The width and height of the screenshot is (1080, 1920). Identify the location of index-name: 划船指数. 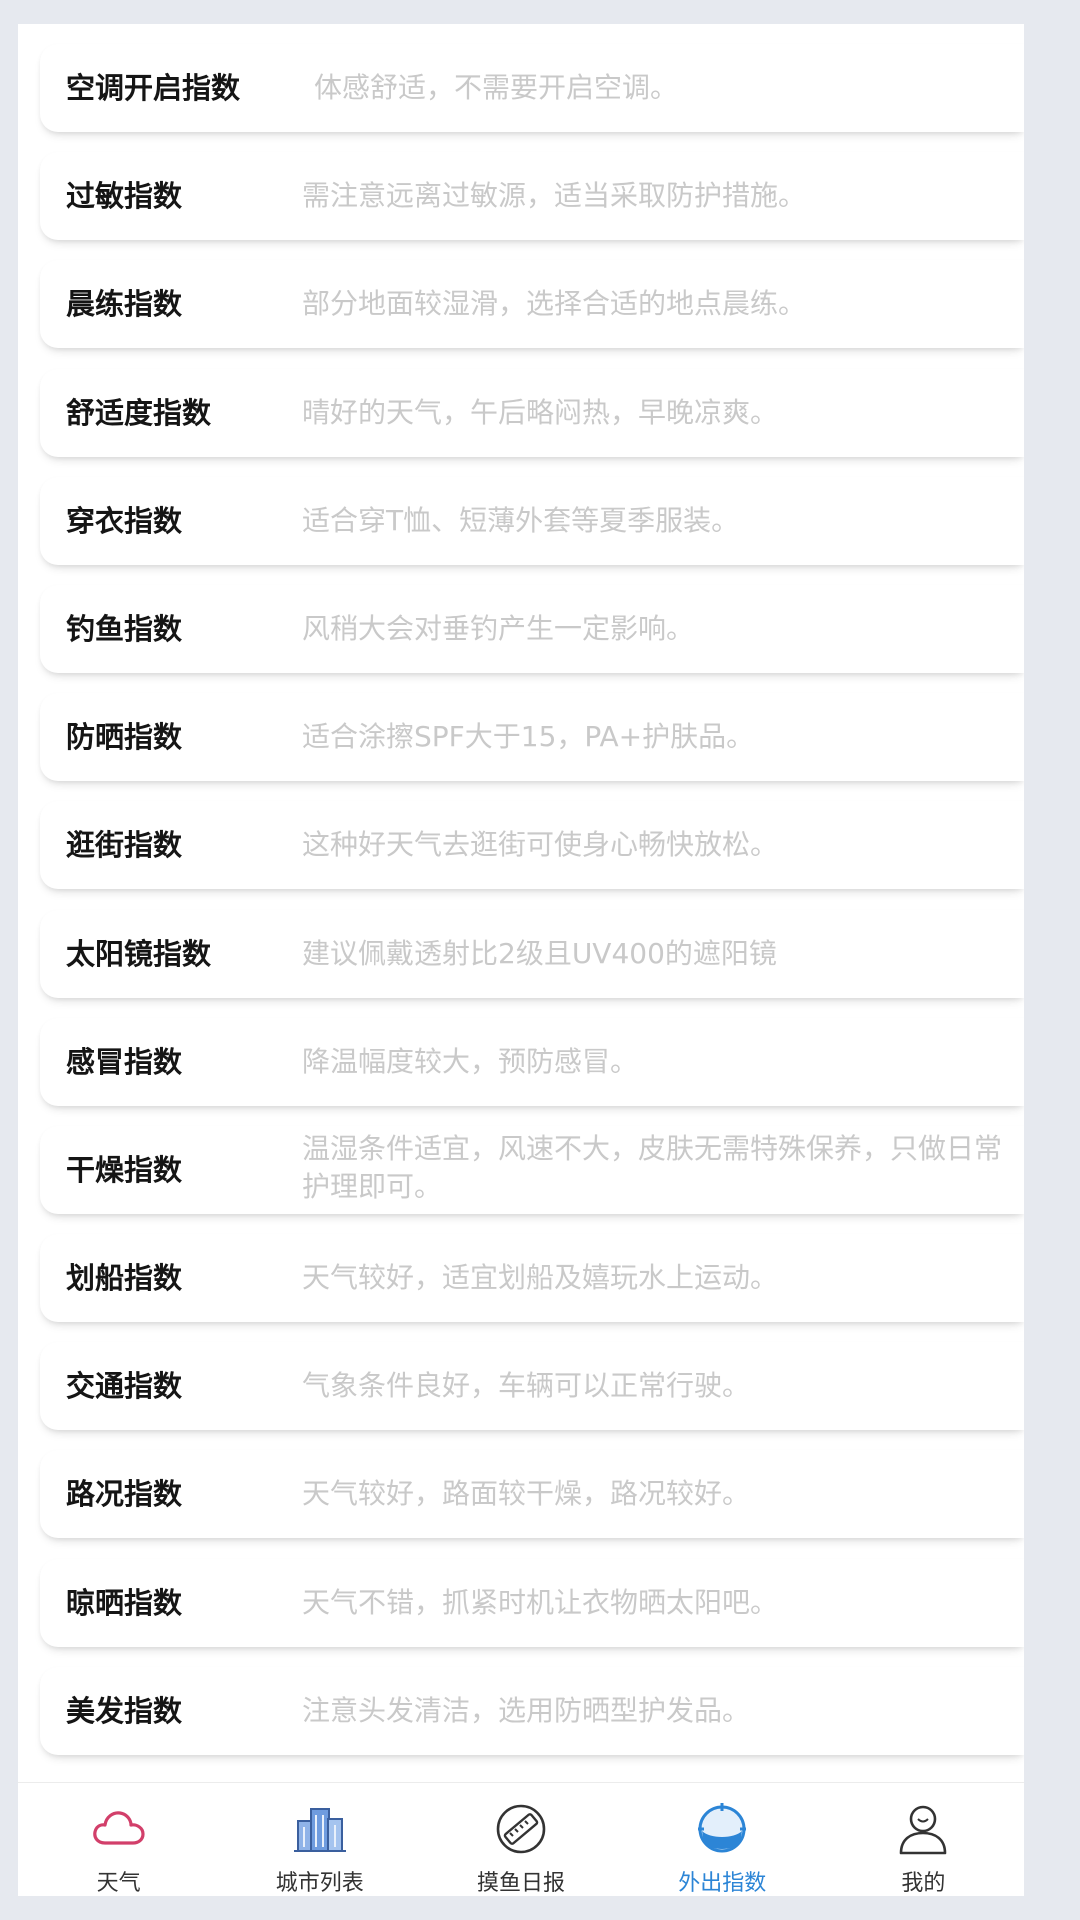
(124, 1278).